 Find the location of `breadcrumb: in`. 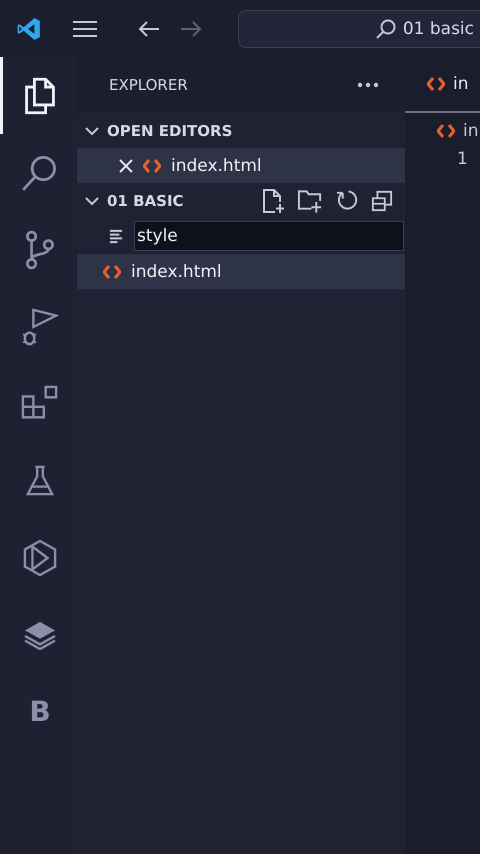

breadcrumb: in is located at coordinates (470, 131).